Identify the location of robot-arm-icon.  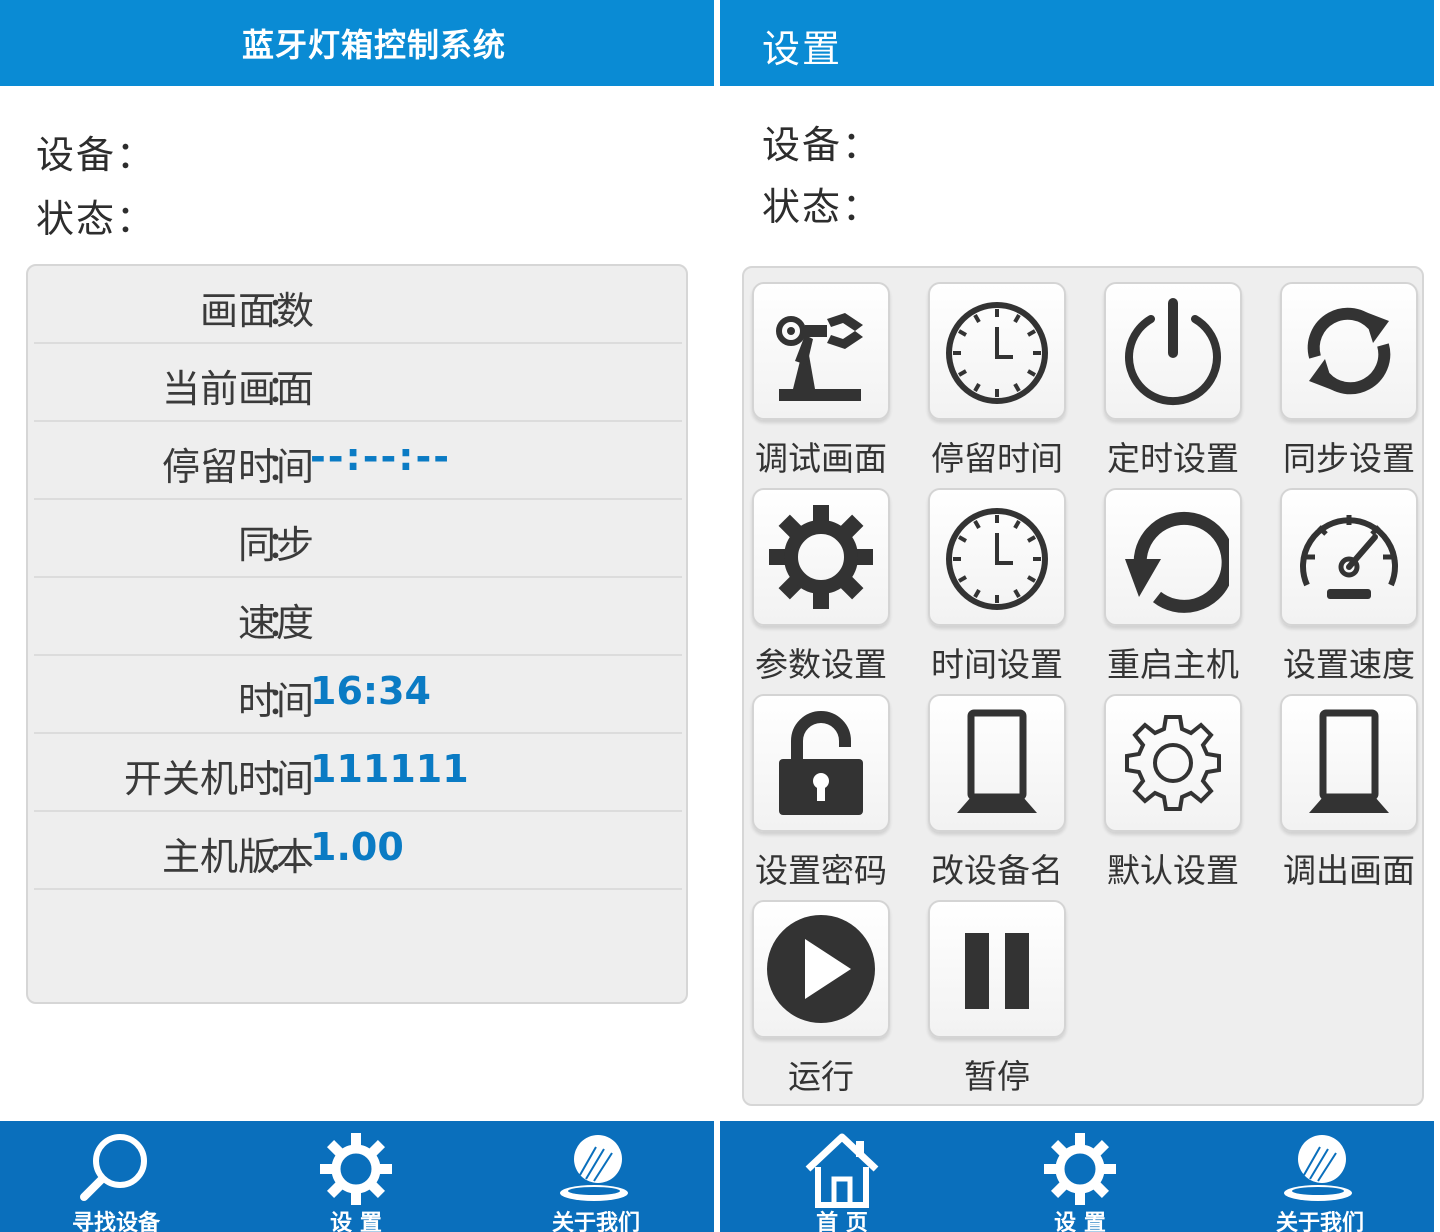
(819, 357).